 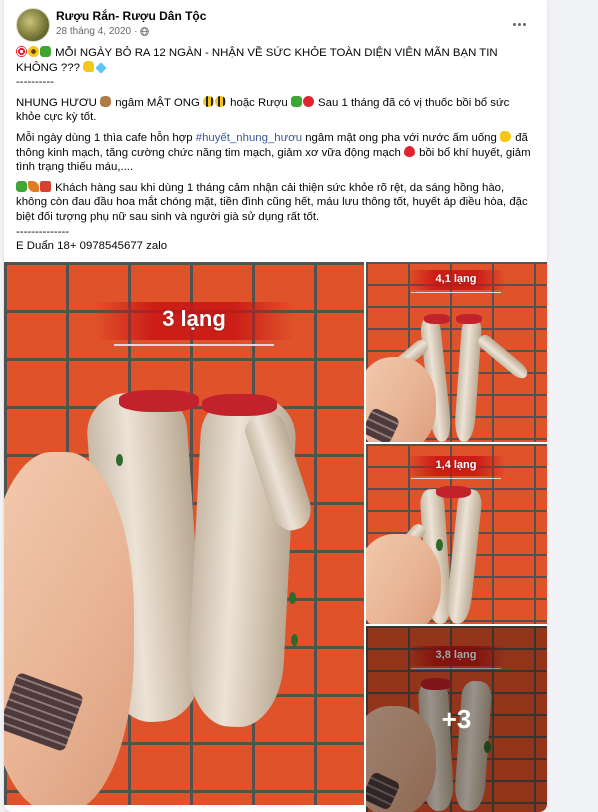 What do you see at coordinates (157, 102) in the screenshot?
I see `product-text-honey: ngâm MẬT ONG` at bounding box center [157, 102].